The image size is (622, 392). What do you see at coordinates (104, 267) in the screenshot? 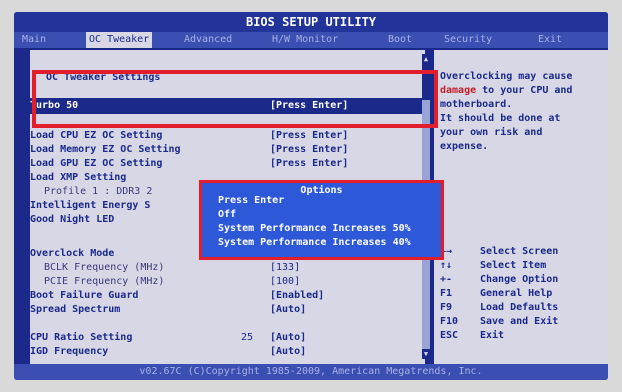
I see `bclk-frequency-label: BCLK Frequency (MHz)` at bounding box center [104, 267].